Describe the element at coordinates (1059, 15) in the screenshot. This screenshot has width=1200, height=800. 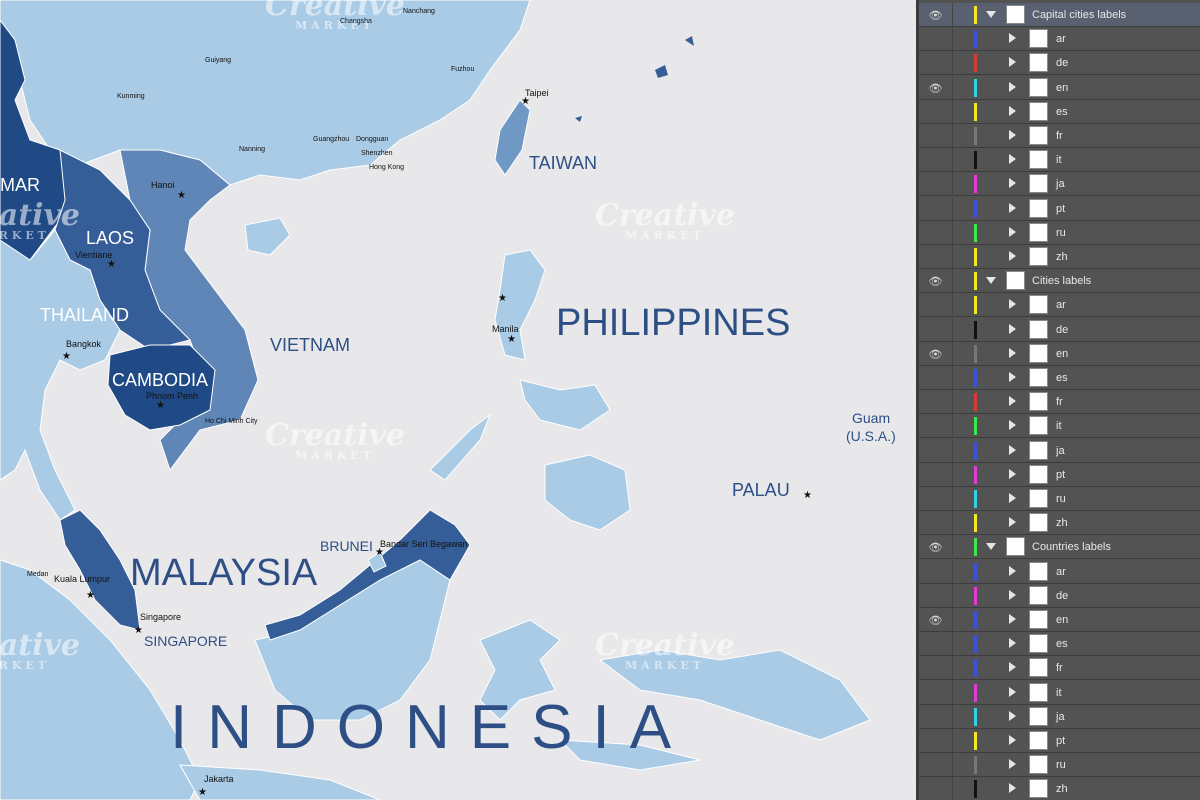
I see `layer-group-row: 👁 Capital cities labels` at that location.